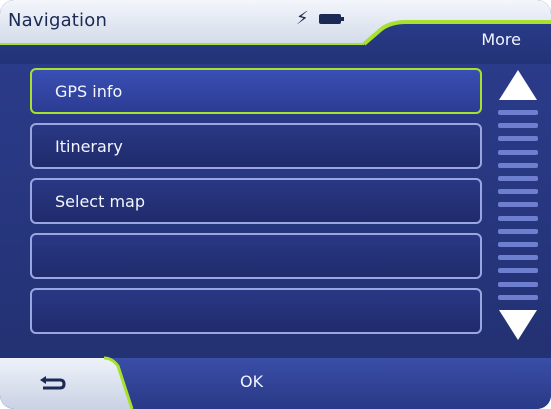 The height and width of the screenshot is (409, 551). Describe the element at coordinates (256, 91) in the screenshot. I see `menu-item-gps-info: GPS info` at that location.